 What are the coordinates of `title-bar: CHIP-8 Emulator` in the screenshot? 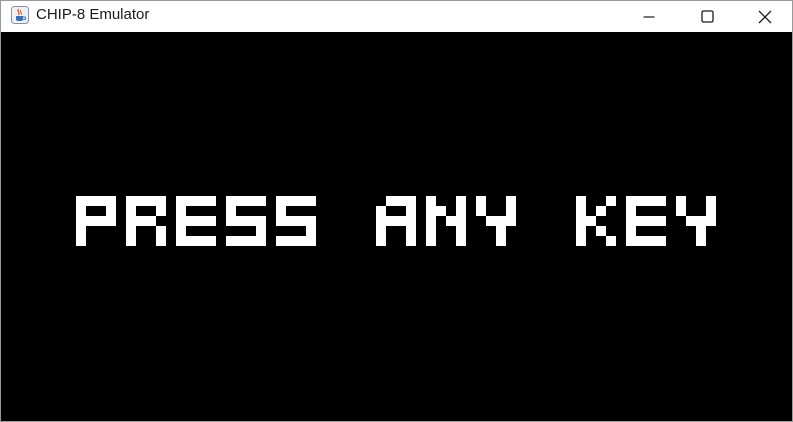 It's located at (396, 16).